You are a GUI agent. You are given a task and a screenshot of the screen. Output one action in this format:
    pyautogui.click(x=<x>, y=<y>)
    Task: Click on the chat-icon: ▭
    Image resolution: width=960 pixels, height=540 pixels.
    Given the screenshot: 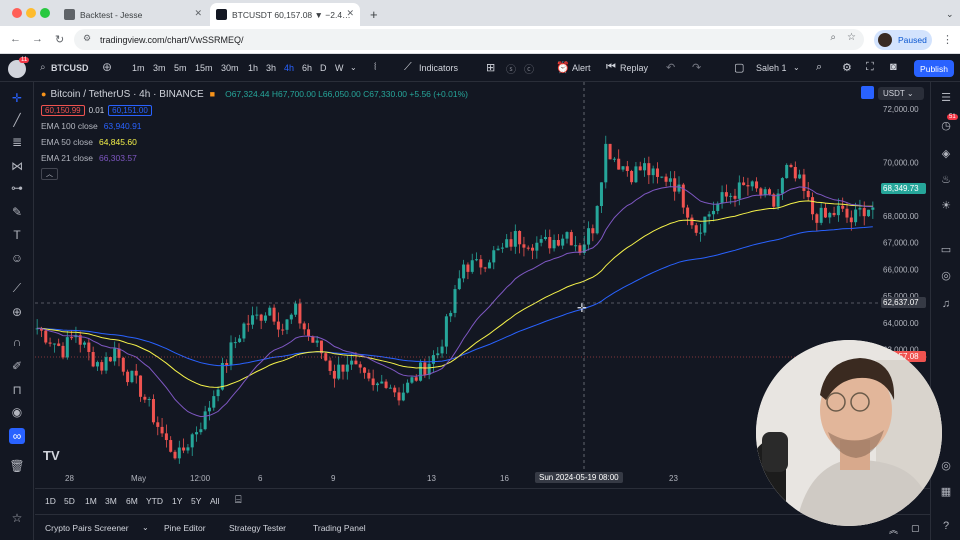 What is the action you would take?
    pyautogui.click(x=946, y=250)
    